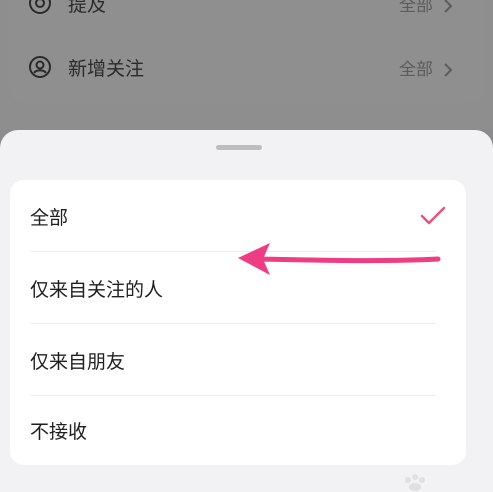 Image resolution: width=493 pixels, height=492 pixels. I want to click on new-followers-row: 新增关注 全部, so click(240, 67).